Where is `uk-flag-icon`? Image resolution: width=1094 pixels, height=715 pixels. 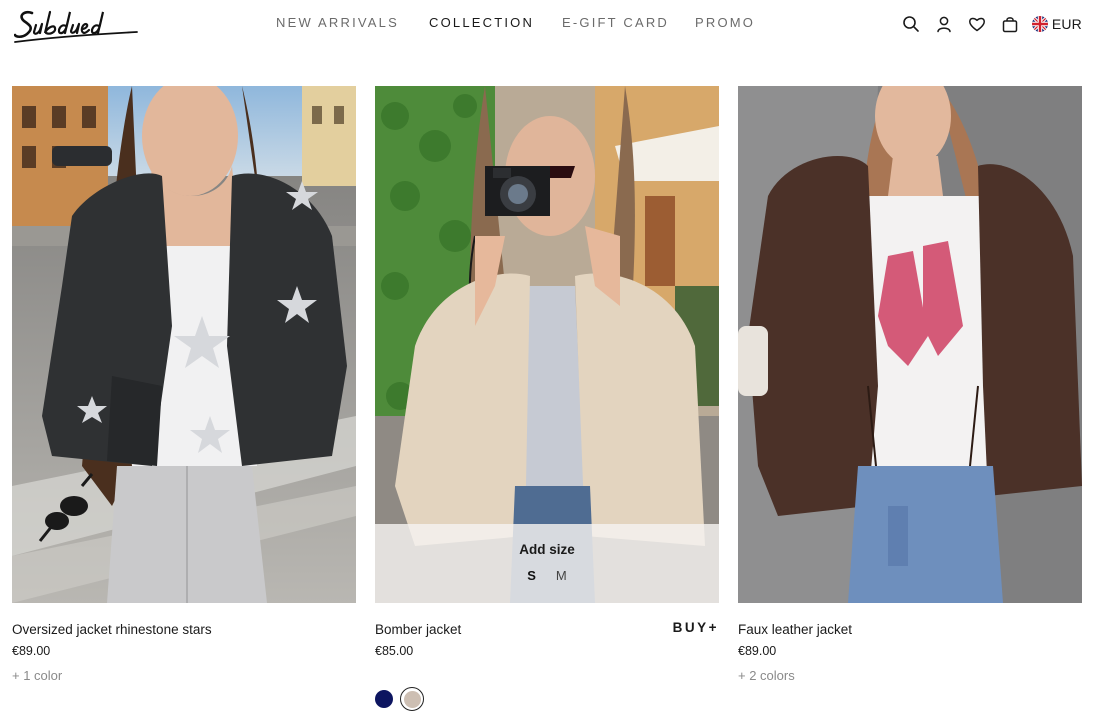 uk-flag-icon is located at coordinates (1039, 24).